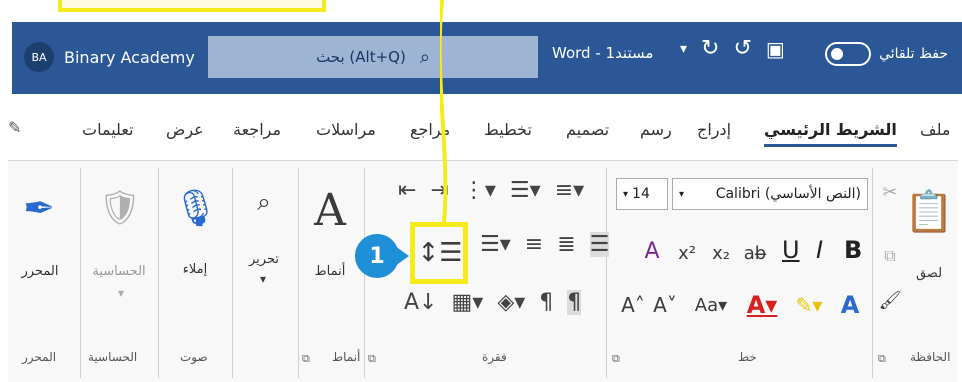  Describe the element at coordinates (525, 190) in the screenshot. I see `numbered-list-icon: ☰▾` at that location.